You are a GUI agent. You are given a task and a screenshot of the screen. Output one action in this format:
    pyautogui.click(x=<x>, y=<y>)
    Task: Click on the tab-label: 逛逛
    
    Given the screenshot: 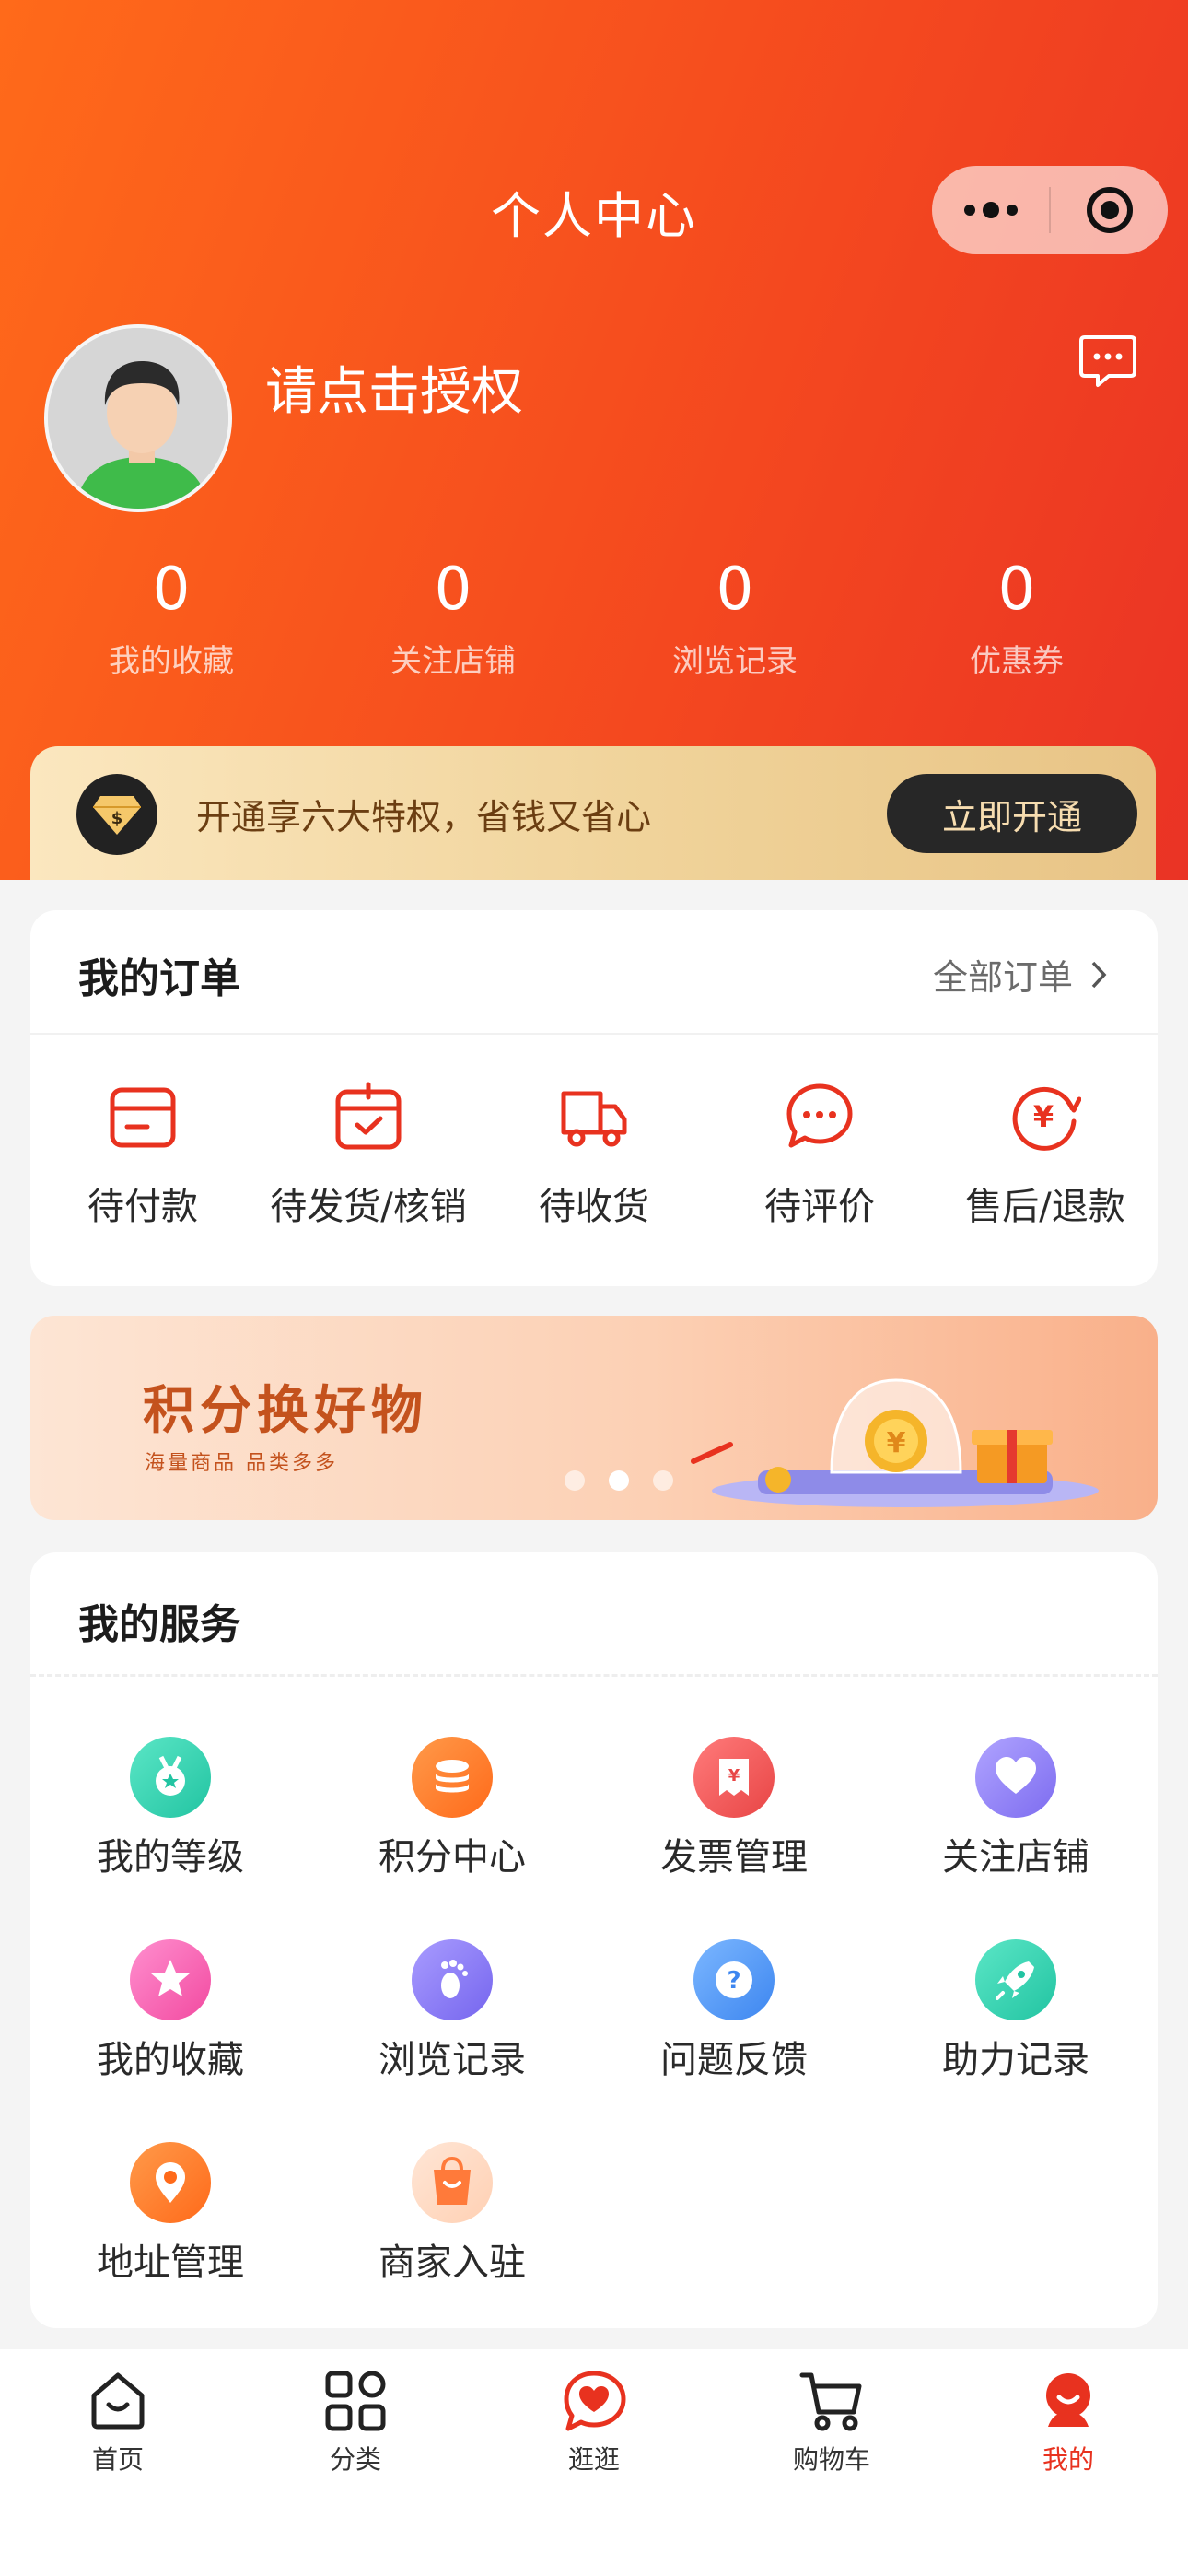 What is the action you would take?
    pyautogui.click(x=593, y=2459)
    